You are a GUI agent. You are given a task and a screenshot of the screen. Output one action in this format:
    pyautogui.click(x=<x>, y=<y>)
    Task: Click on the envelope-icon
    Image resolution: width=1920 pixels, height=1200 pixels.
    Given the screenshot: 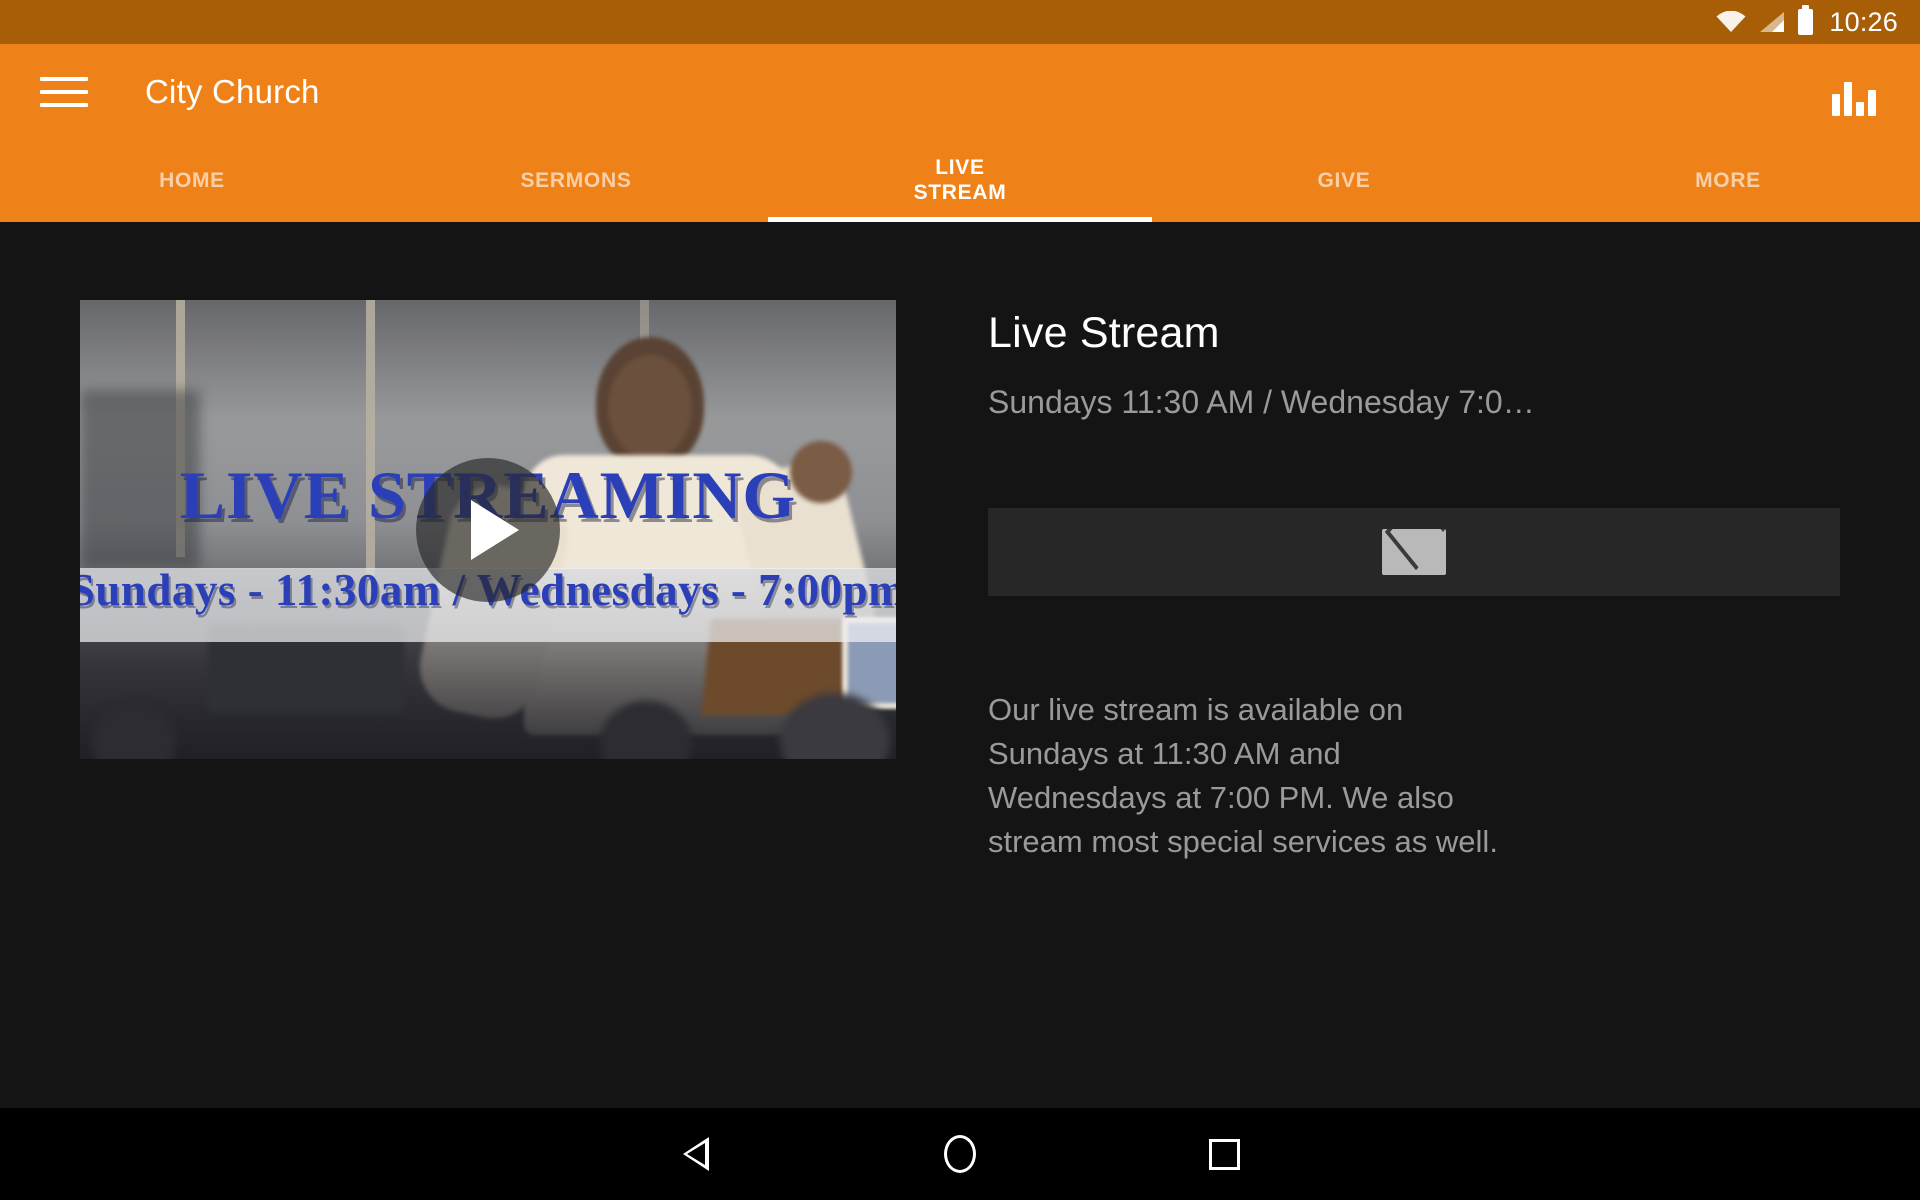 What is the action you would take?
    pyautogui.click(x=1414, y=551)
    